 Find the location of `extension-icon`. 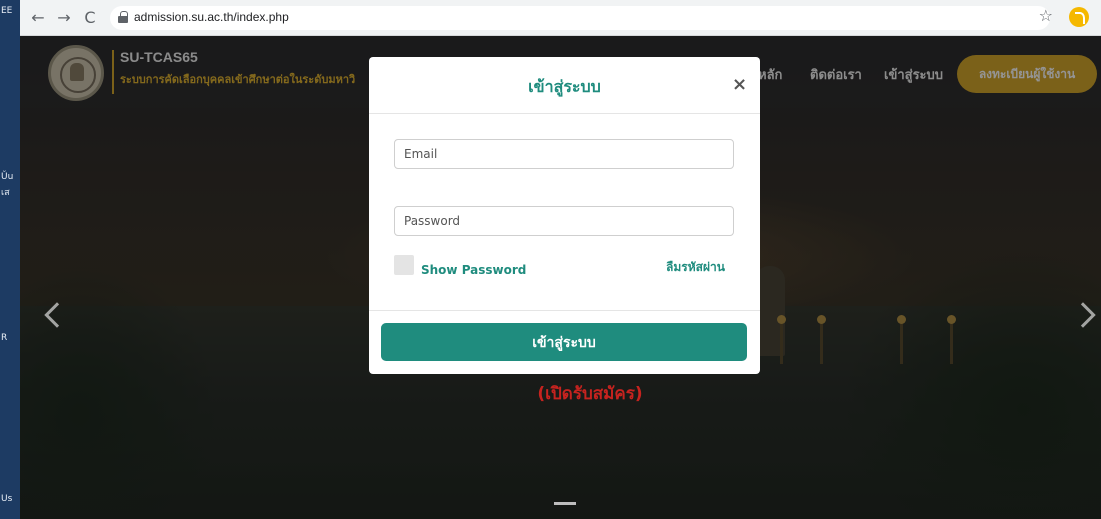

extension-icon is located at coordinates (1079, 17).